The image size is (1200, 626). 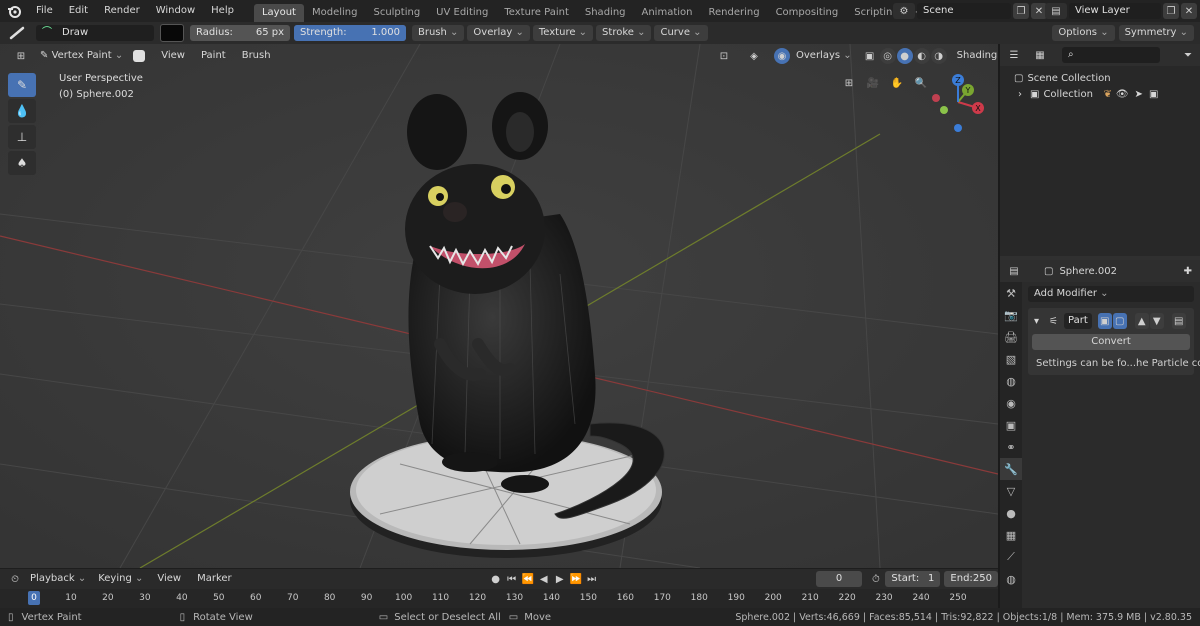 I want to click on brush-selector: ⌒ Draw, so click(x=95, y=33).